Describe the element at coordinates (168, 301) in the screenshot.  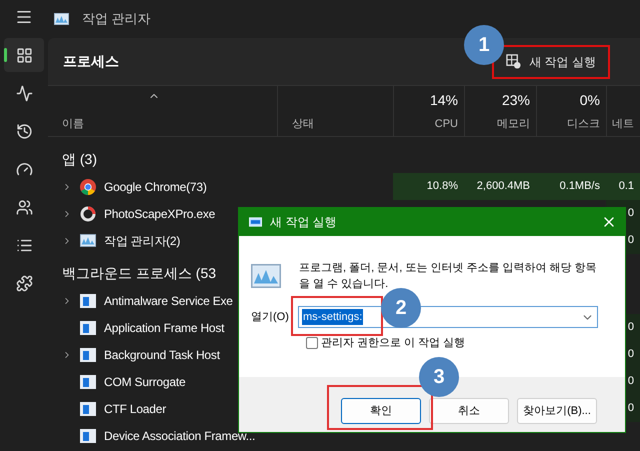
I see `process-name: Antimalware Service Exe` at that location.